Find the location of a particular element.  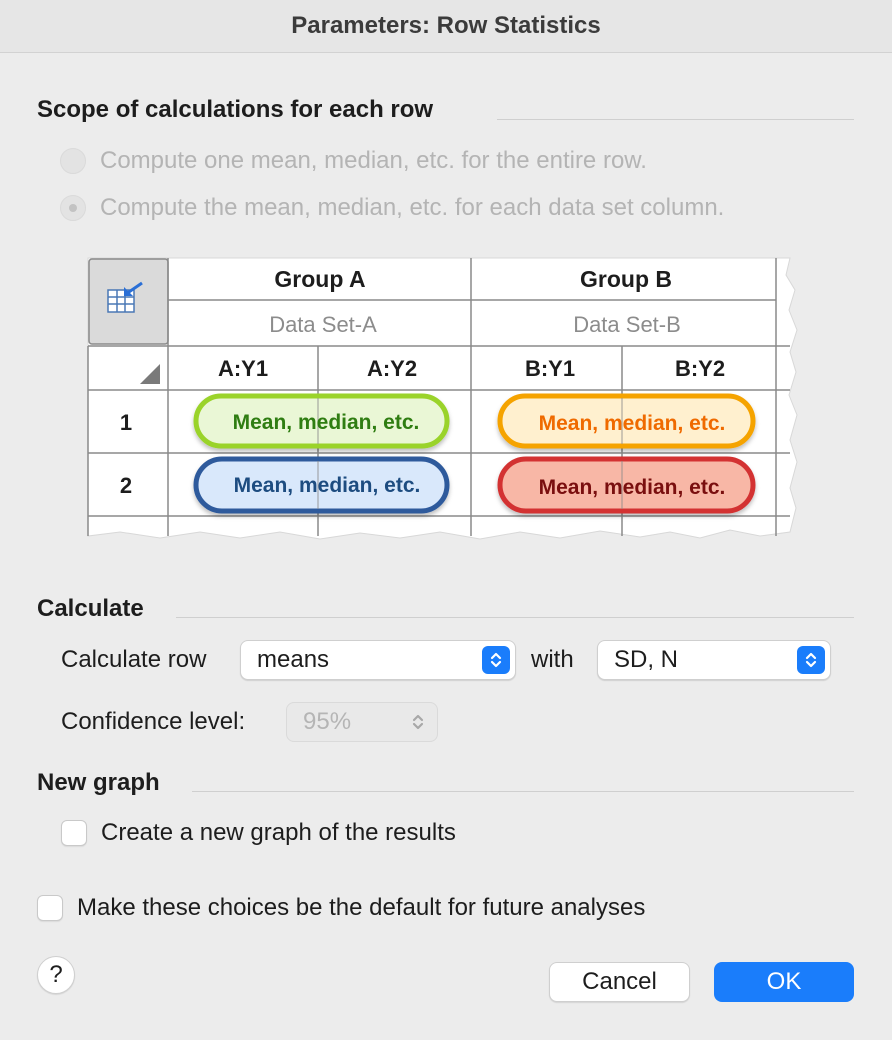

calculate-row-select: means is located at coordinates (378, 660).